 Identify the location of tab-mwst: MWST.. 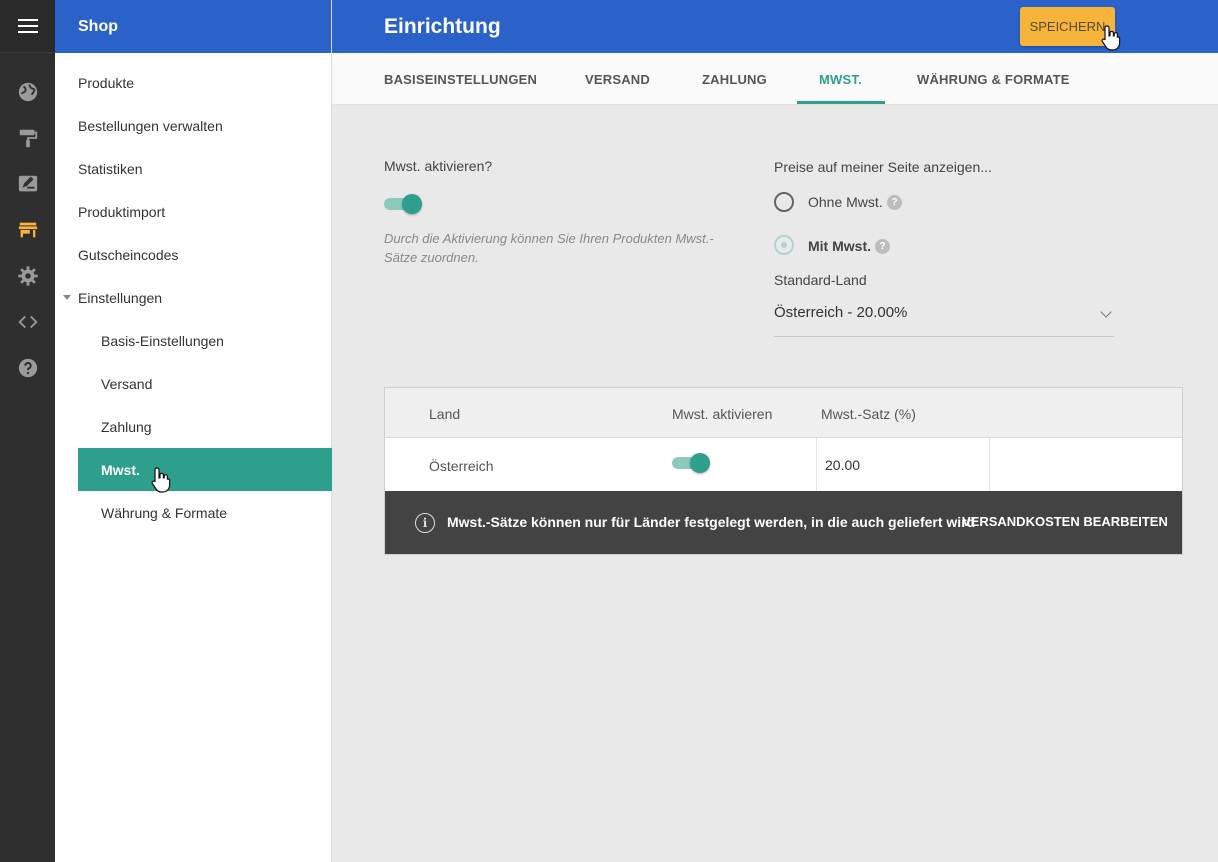
(840, 79).